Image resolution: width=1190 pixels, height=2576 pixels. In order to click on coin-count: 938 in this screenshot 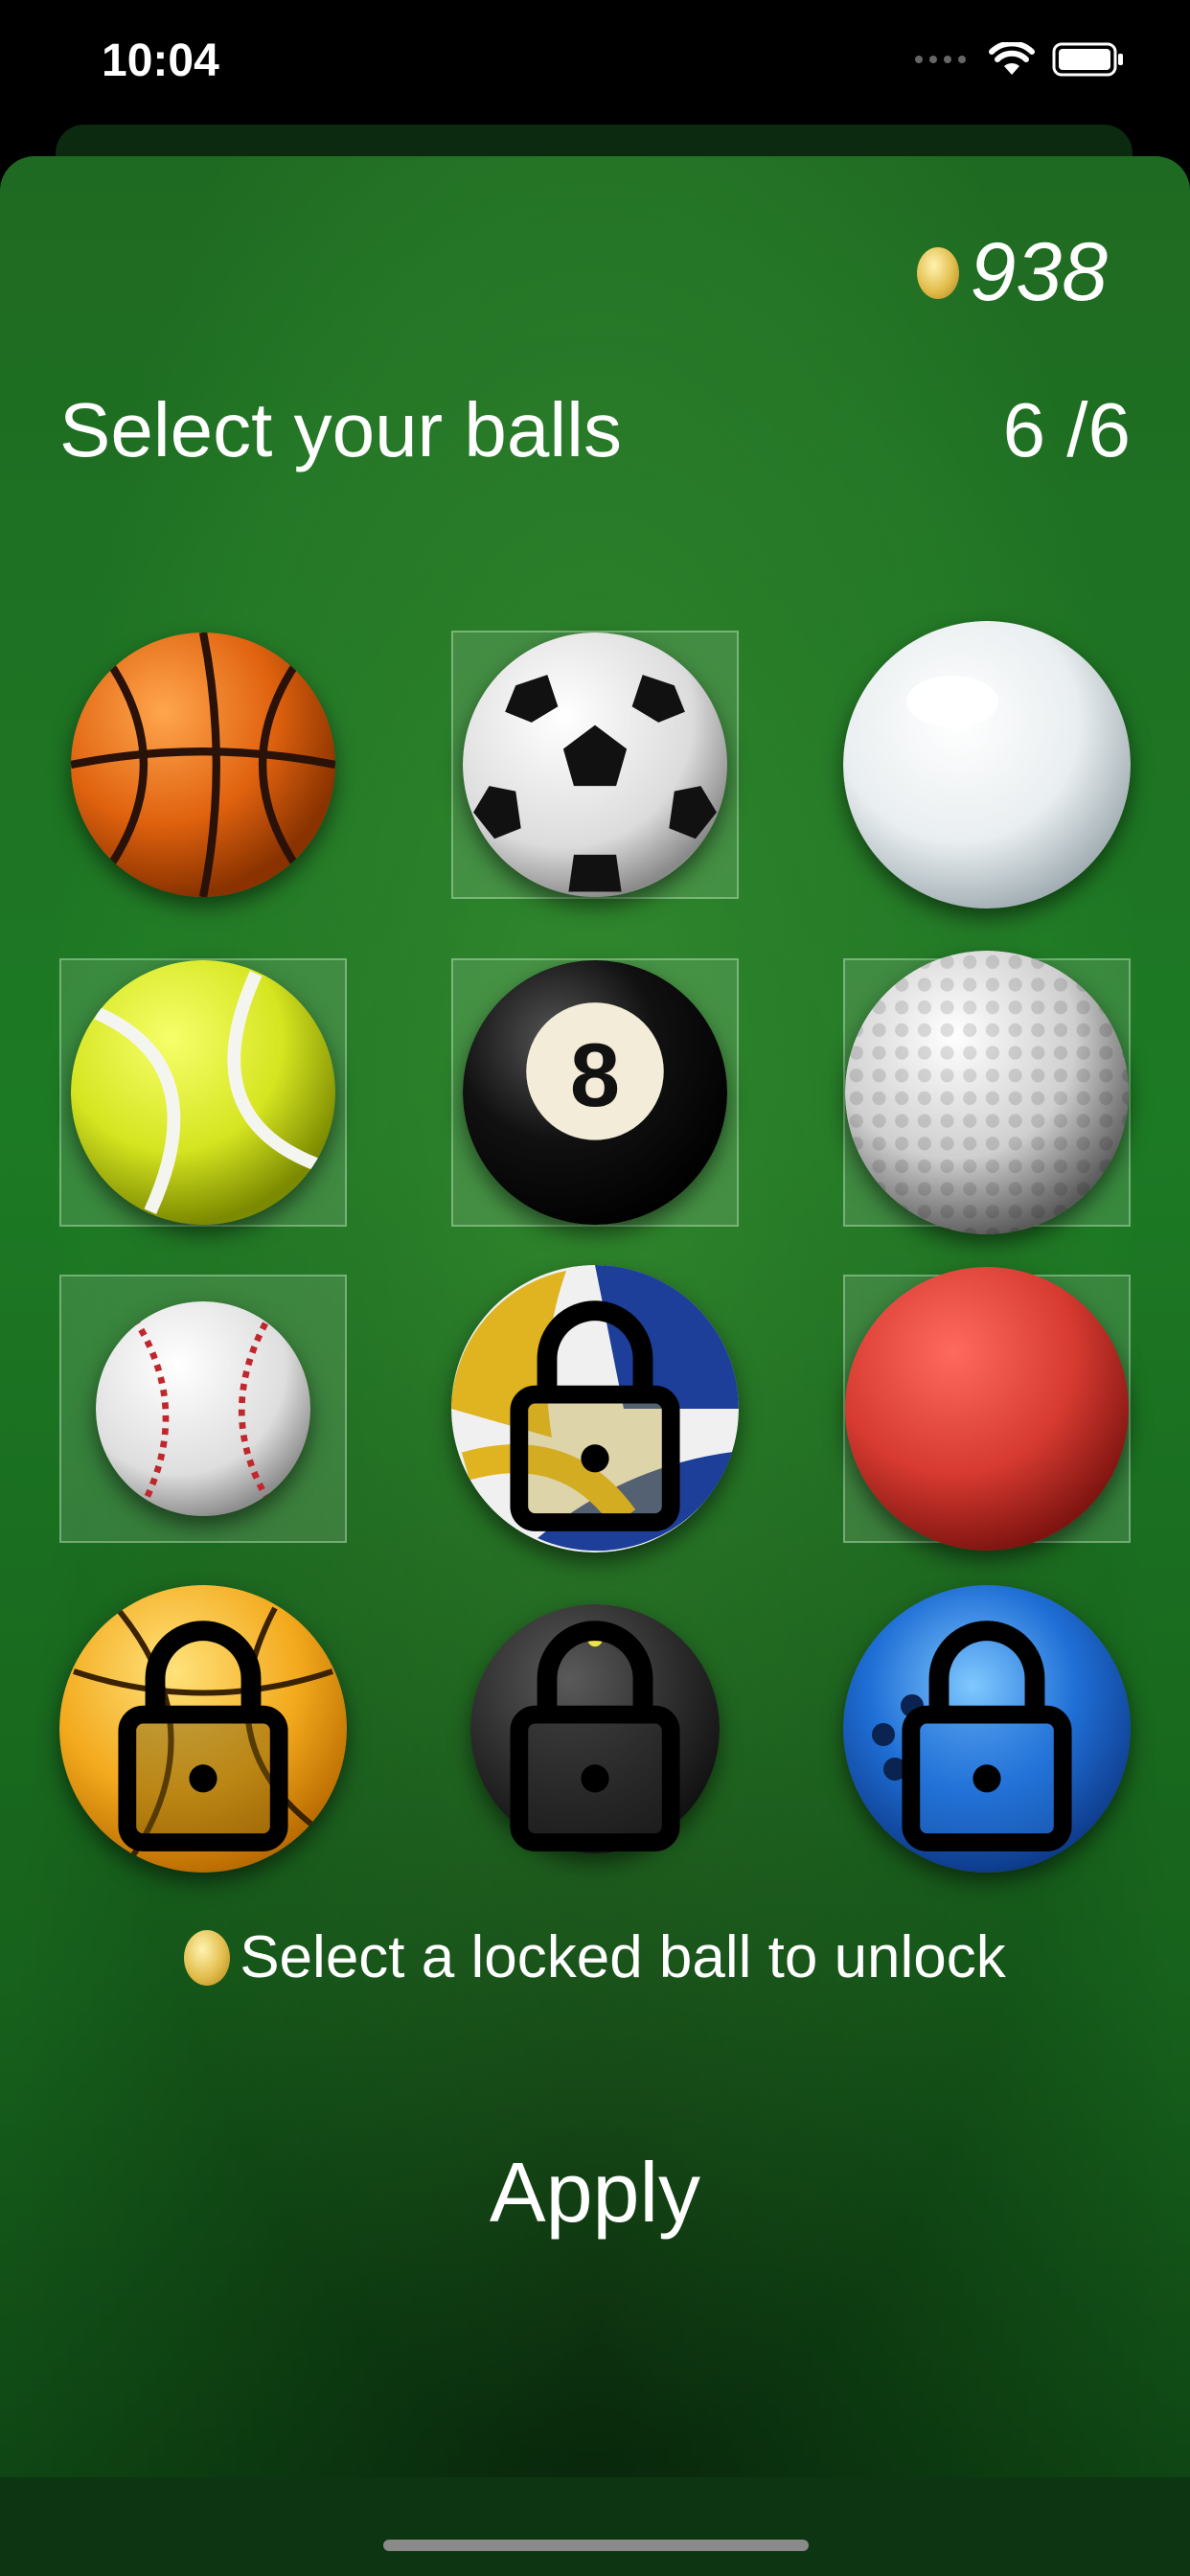, I will do `click(1039, 272)`.